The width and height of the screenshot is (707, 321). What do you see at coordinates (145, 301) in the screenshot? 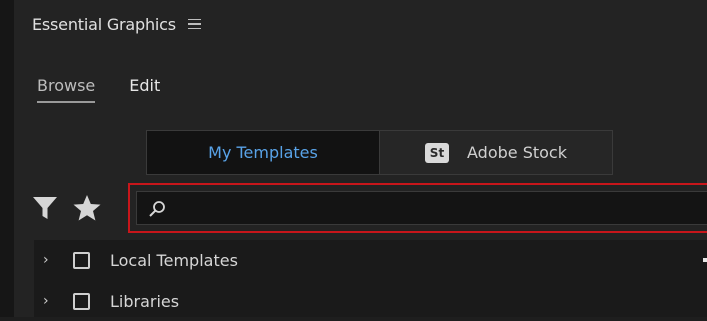
I see `tree-item-label: Libraries` at bounding box center [145, 301].